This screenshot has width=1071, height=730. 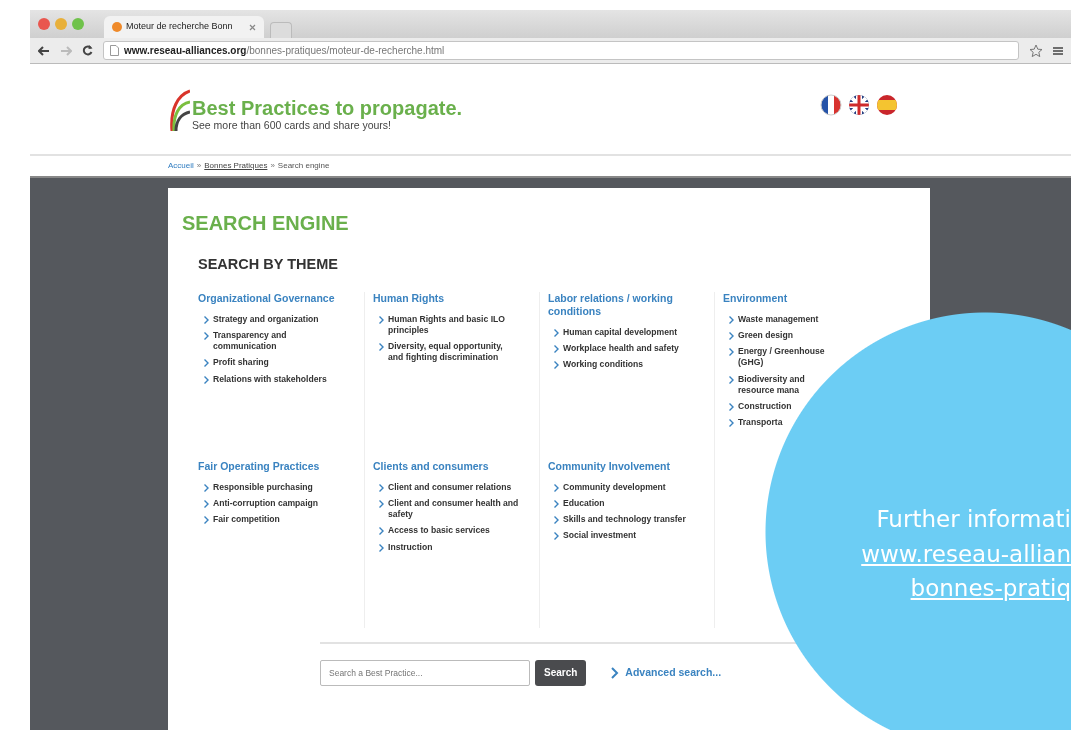 What do you see at coordinates (760, 406) in the screenshot?
I see `theme-link: Construction` at bounding box center [760, 406].